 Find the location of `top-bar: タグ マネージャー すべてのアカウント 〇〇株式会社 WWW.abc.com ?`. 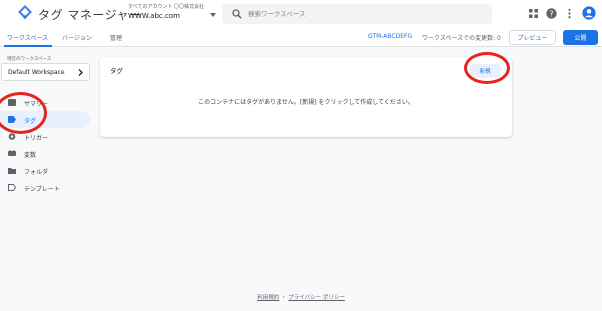

top-bar: タグ マネージャー すべてのアカウント 〇〇株式会社 WWW.abc.com ? is located at coordinates (301, 14).